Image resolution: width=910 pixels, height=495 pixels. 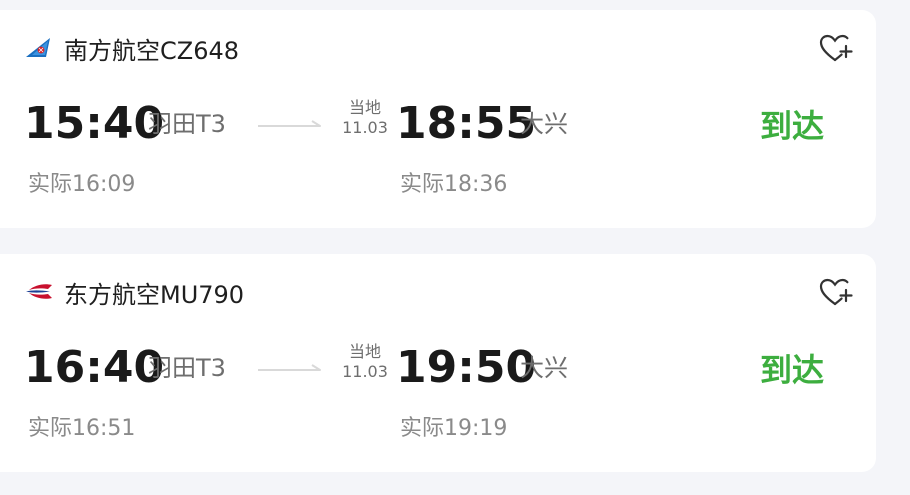 I want to click on airline-header: 东方航空MU790, so click(x=134, y=292).